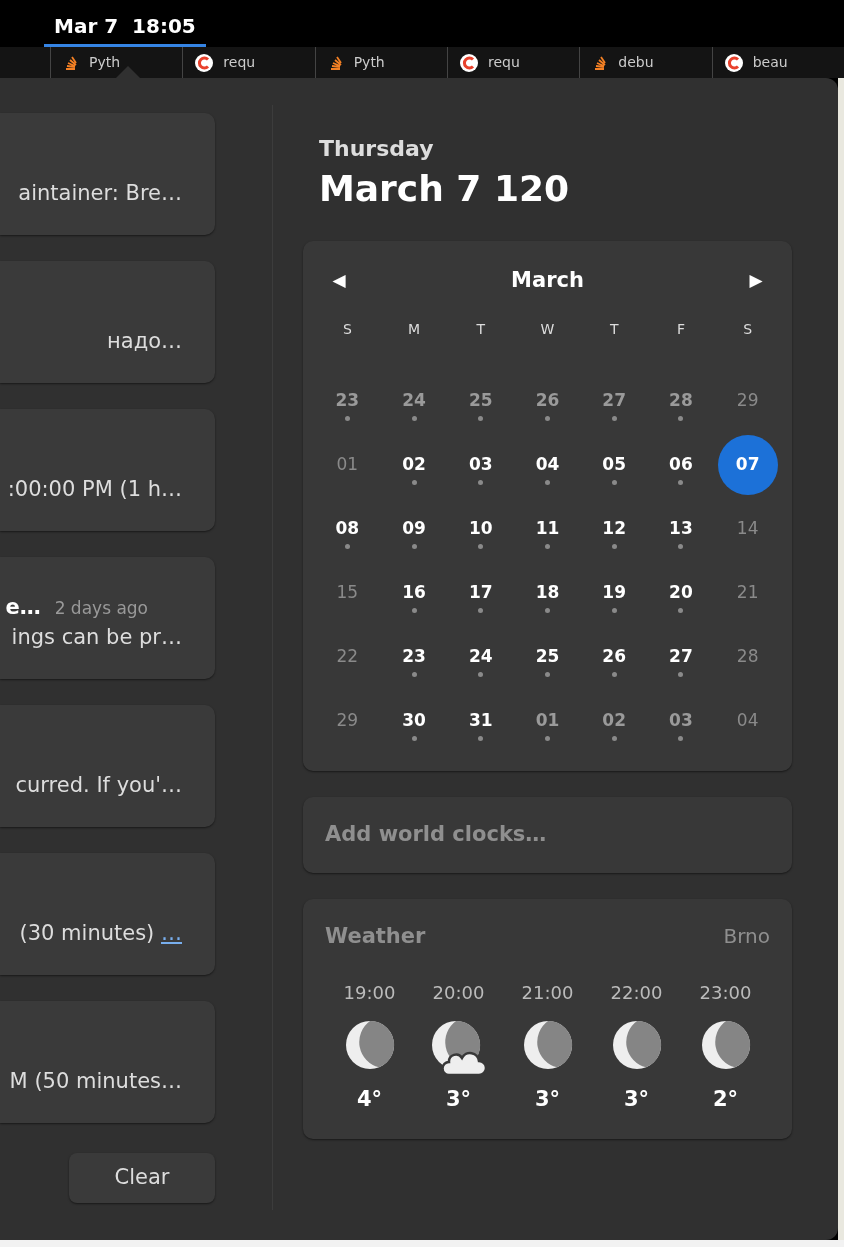 Image resolution: width=844 pixels, height=1247 pixels. What do you see at coordinates (614, 465) in the screenshot?
I see `calendar-day: 05` at bounding box center [614, 465].